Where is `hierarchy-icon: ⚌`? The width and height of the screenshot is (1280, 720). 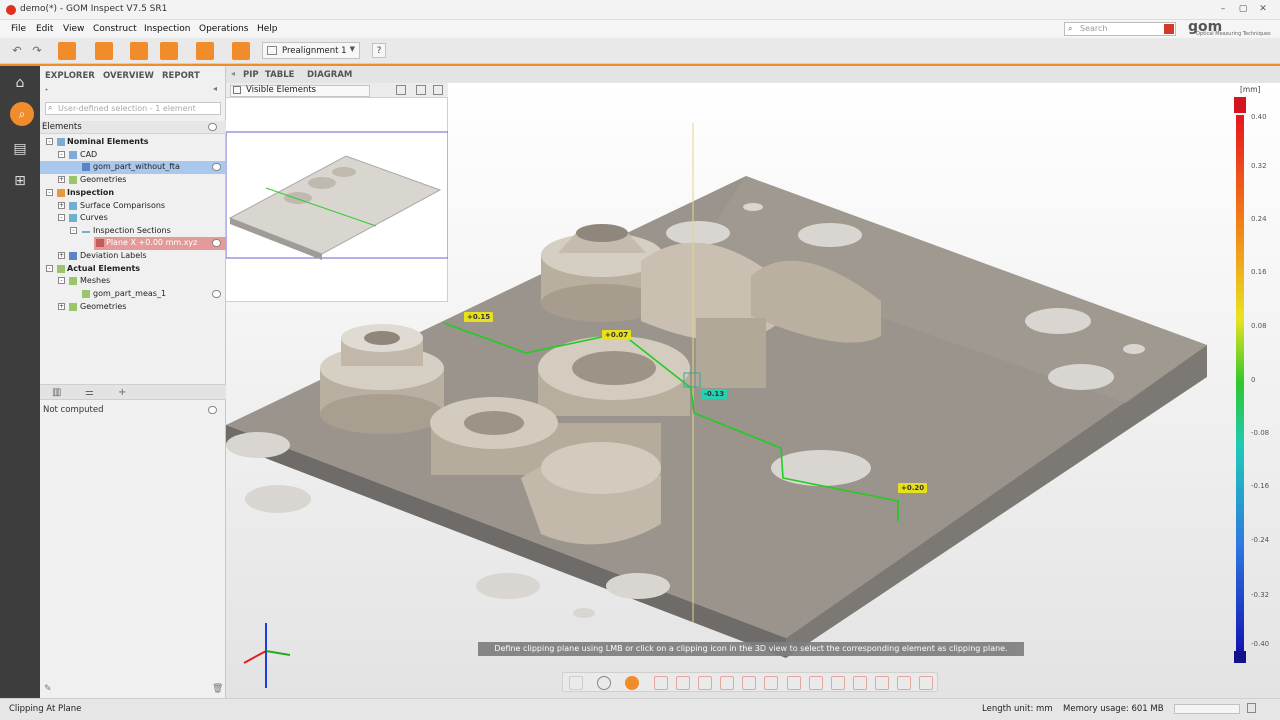 hierarchy-icon: ⚌ is located at coordinates (89, 392).